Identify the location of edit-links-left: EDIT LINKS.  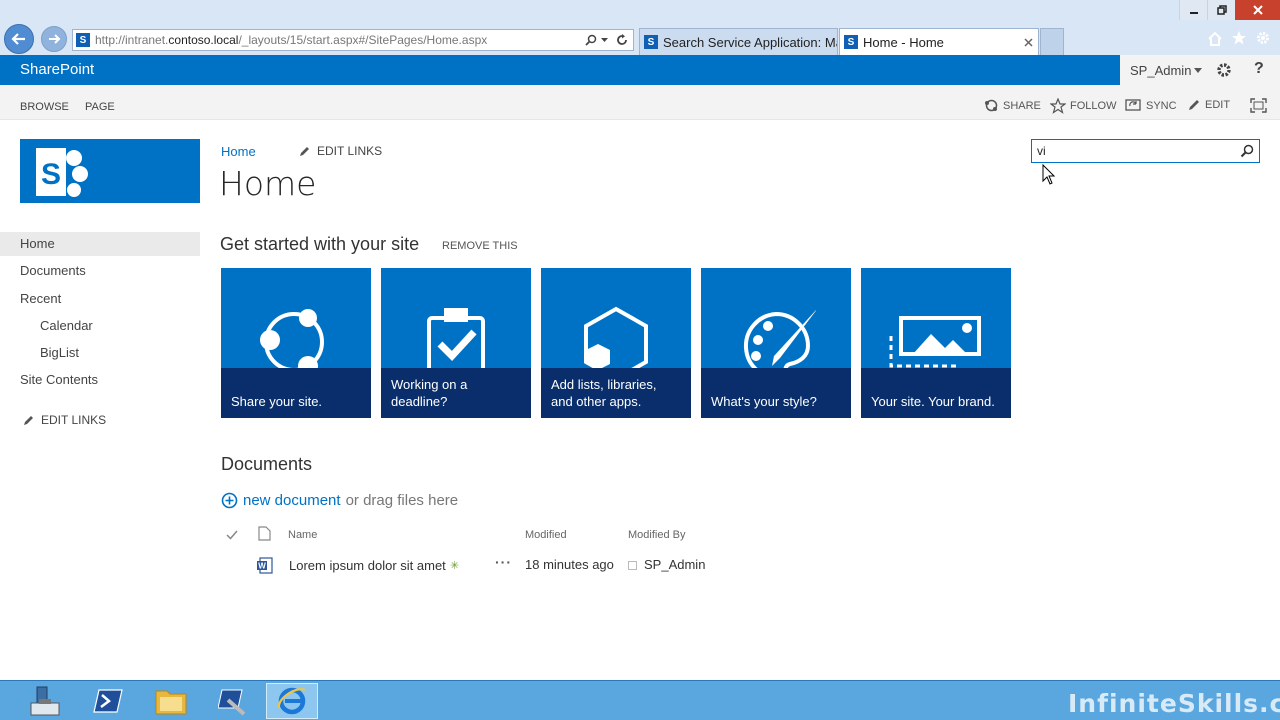
(64, 420).